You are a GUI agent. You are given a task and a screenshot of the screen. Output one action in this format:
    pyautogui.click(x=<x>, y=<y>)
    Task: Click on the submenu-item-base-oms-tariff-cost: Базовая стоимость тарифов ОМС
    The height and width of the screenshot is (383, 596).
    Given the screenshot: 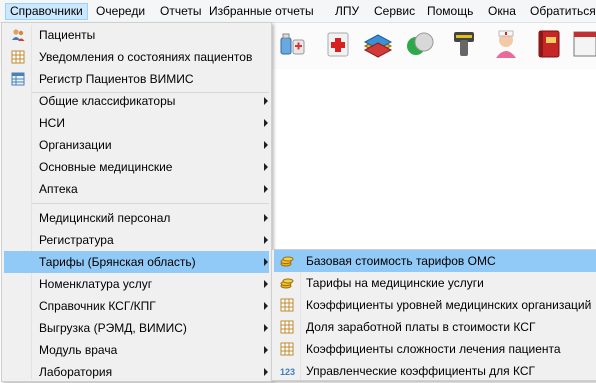 What is the action you would take?
    pyautogui.click(x=435, y=261)
    